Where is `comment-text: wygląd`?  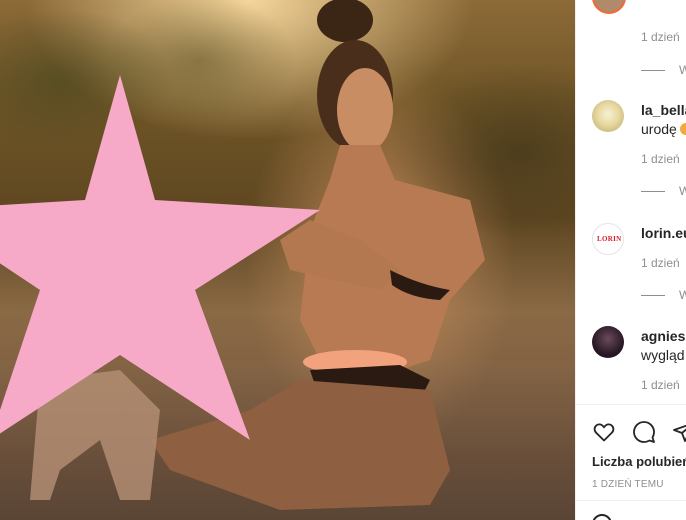 comment-text: wygląd is located at coordinates (663, 355).